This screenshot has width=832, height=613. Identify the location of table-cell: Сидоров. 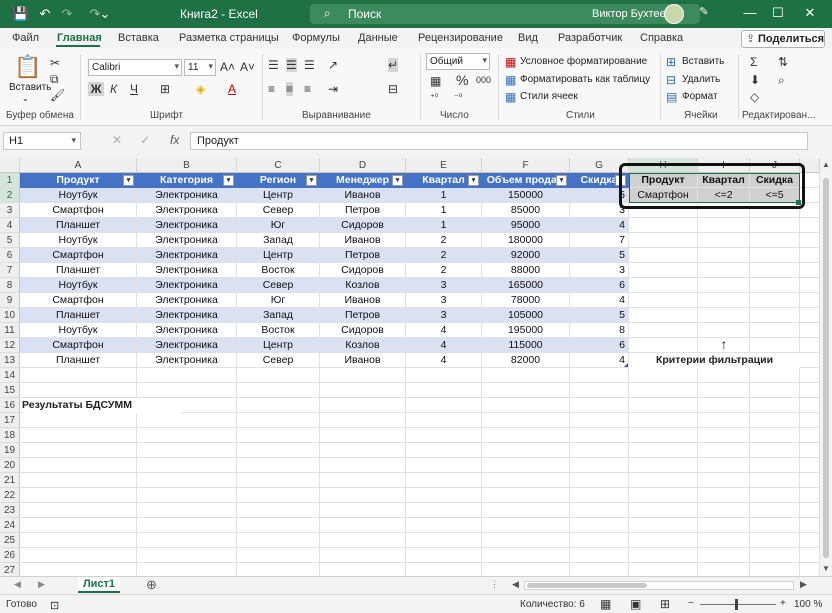
(363, 270).